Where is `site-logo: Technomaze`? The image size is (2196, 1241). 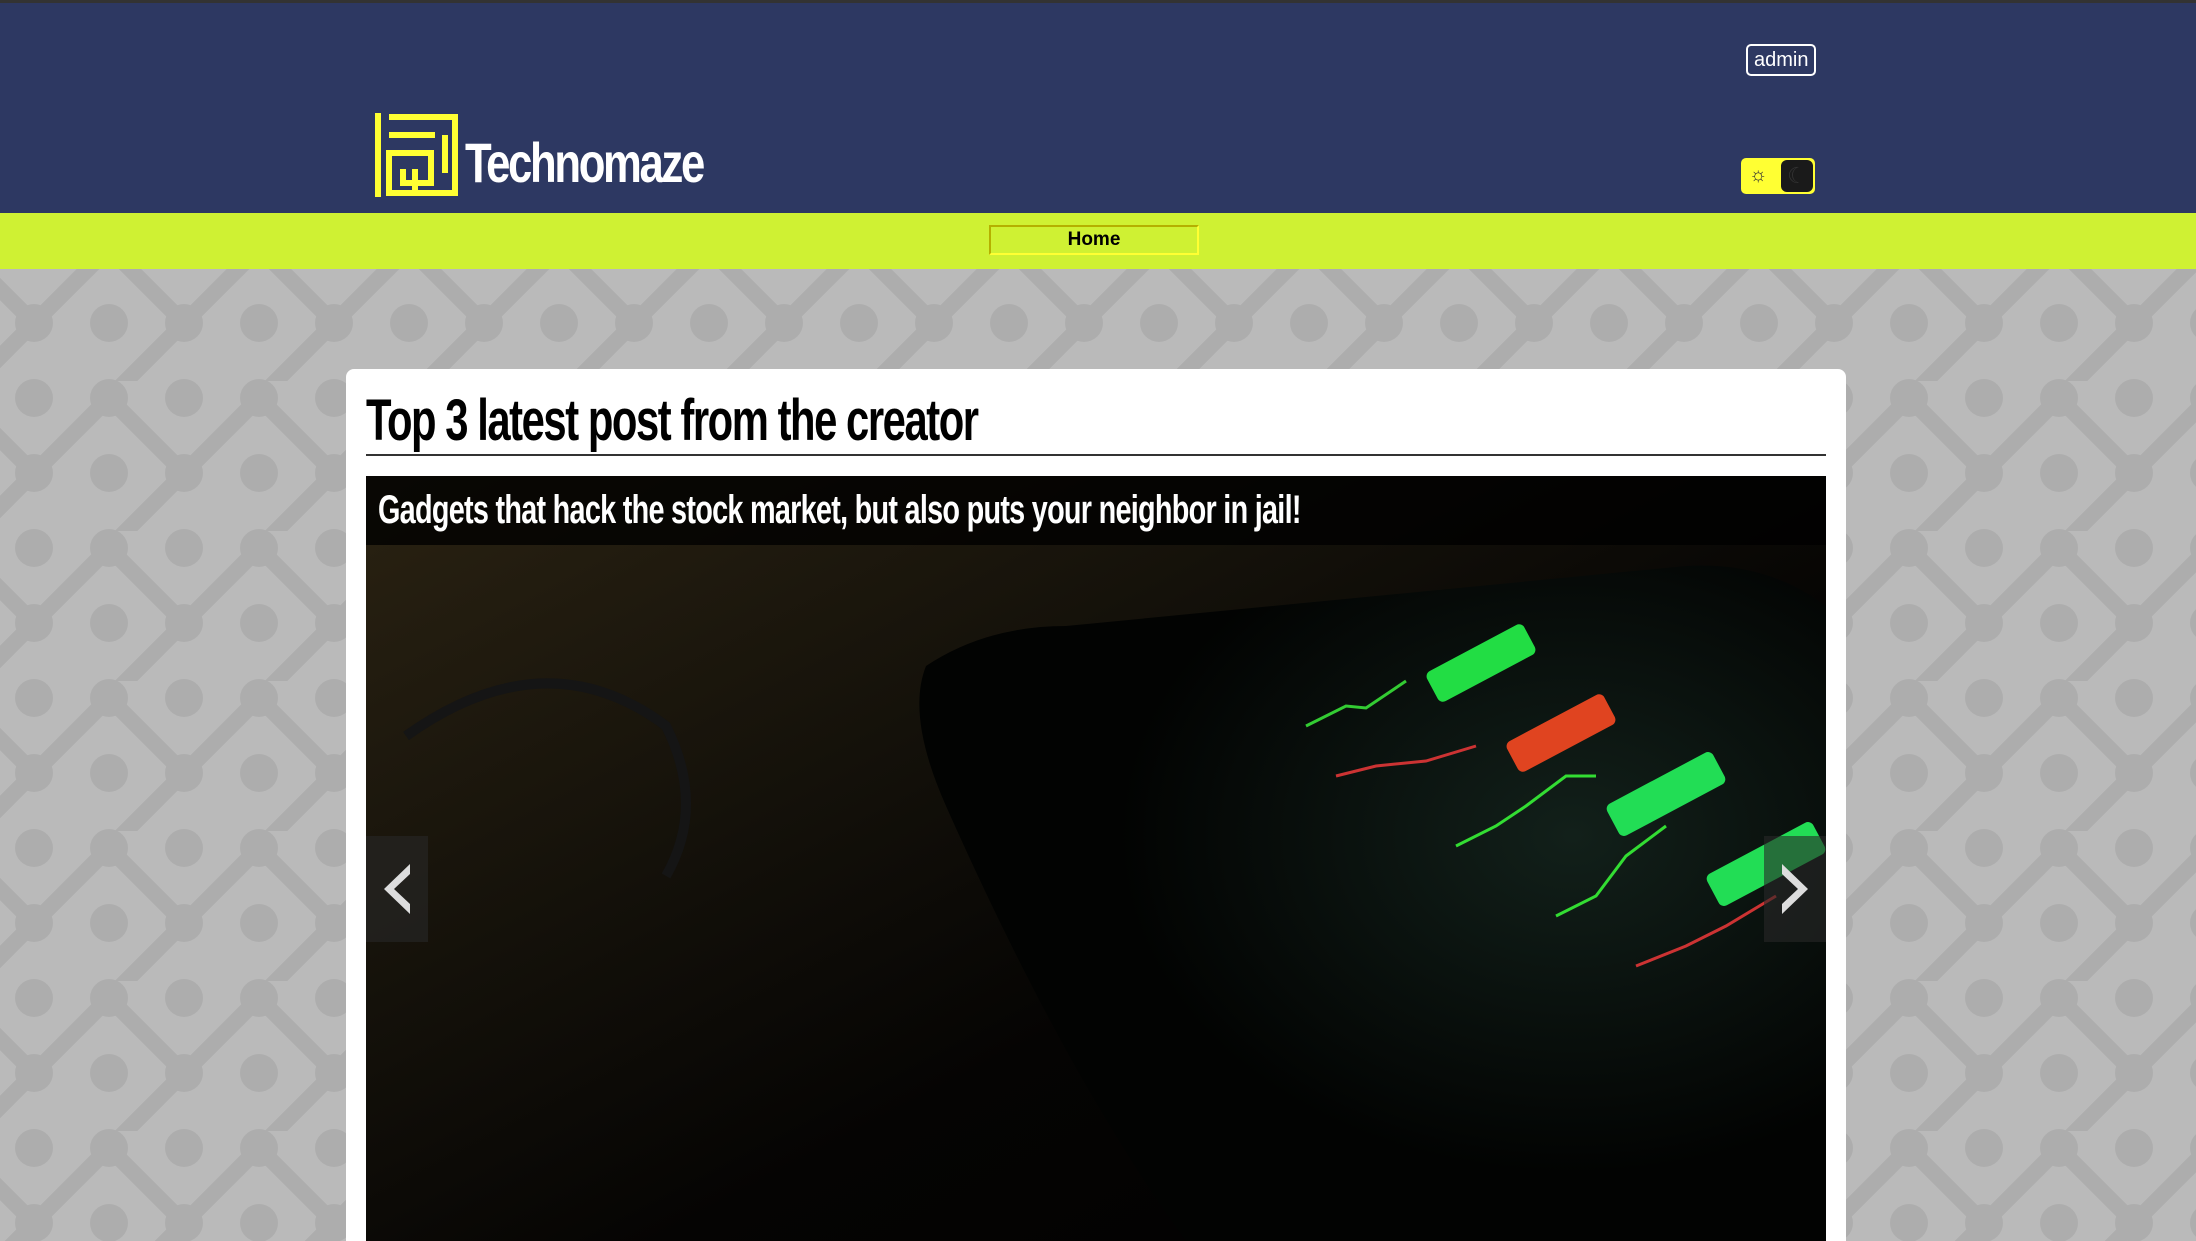
site-logo: Technomaze is located at coordinates (572, 155).